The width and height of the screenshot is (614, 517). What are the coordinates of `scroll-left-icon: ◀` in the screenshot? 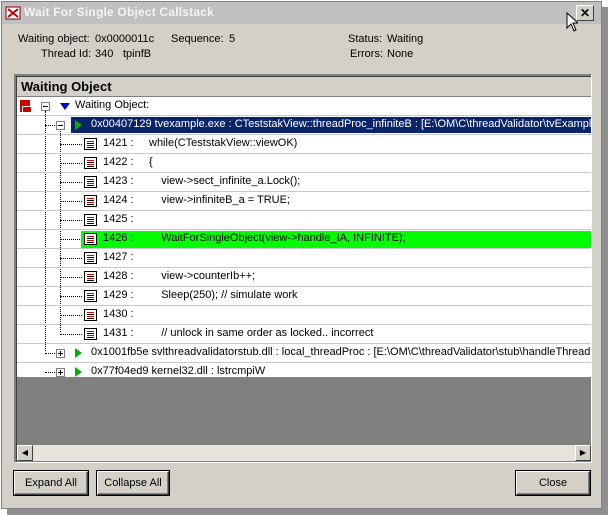 It's located at (25, 453).